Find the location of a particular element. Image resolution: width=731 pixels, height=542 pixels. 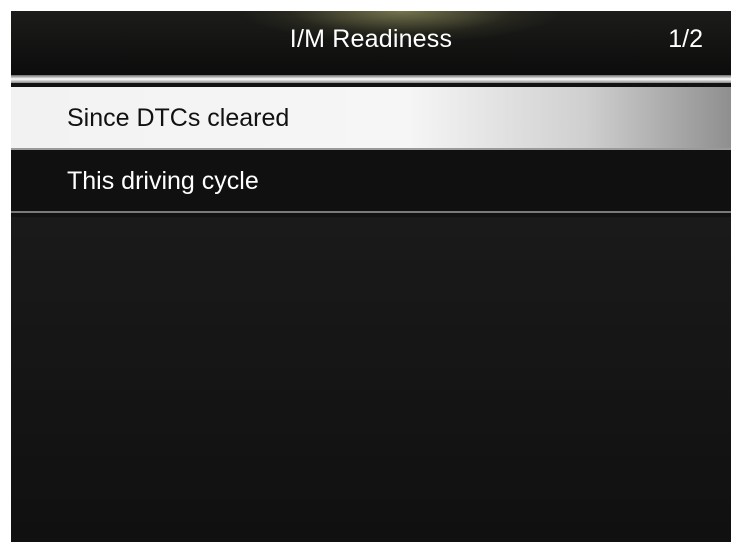

header-bar: I/M Readiness 1/2 is located at coordinates (371, 43).